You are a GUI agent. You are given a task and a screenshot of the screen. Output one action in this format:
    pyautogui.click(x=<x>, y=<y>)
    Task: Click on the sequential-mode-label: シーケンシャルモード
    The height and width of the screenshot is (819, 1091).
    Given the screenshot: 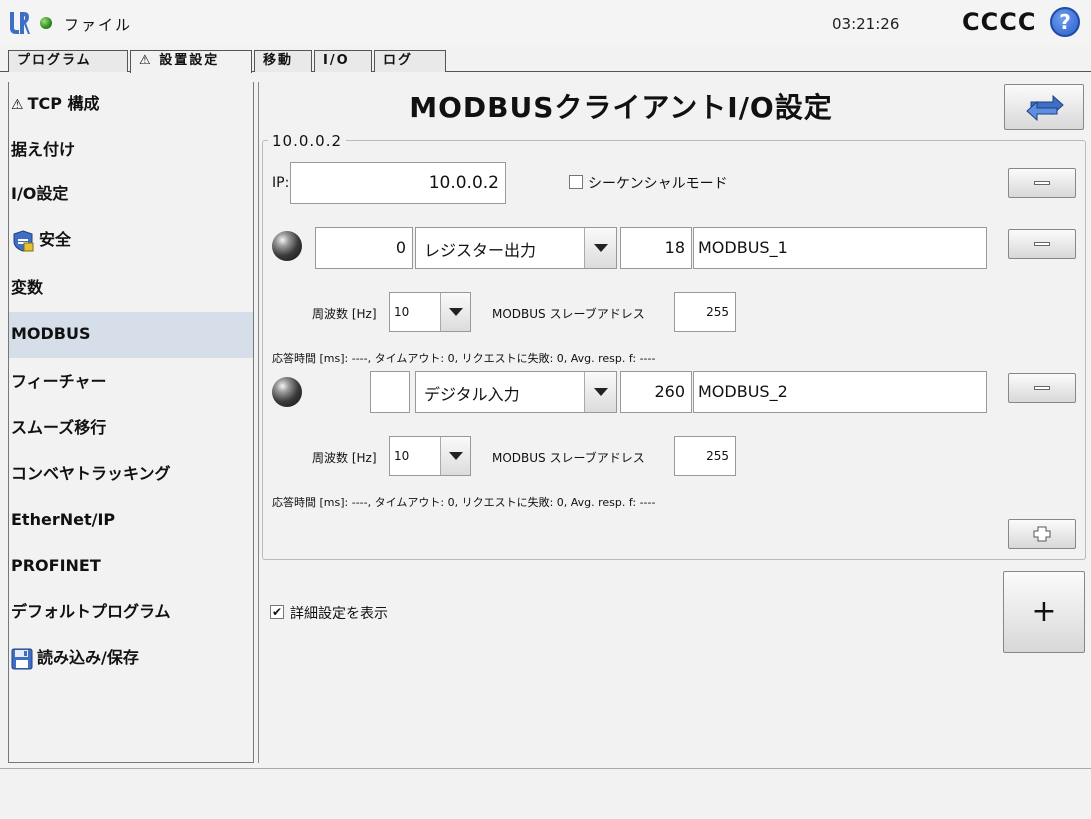 What is the action you would take?
    pyautogui.click(x=658, y=184)
    